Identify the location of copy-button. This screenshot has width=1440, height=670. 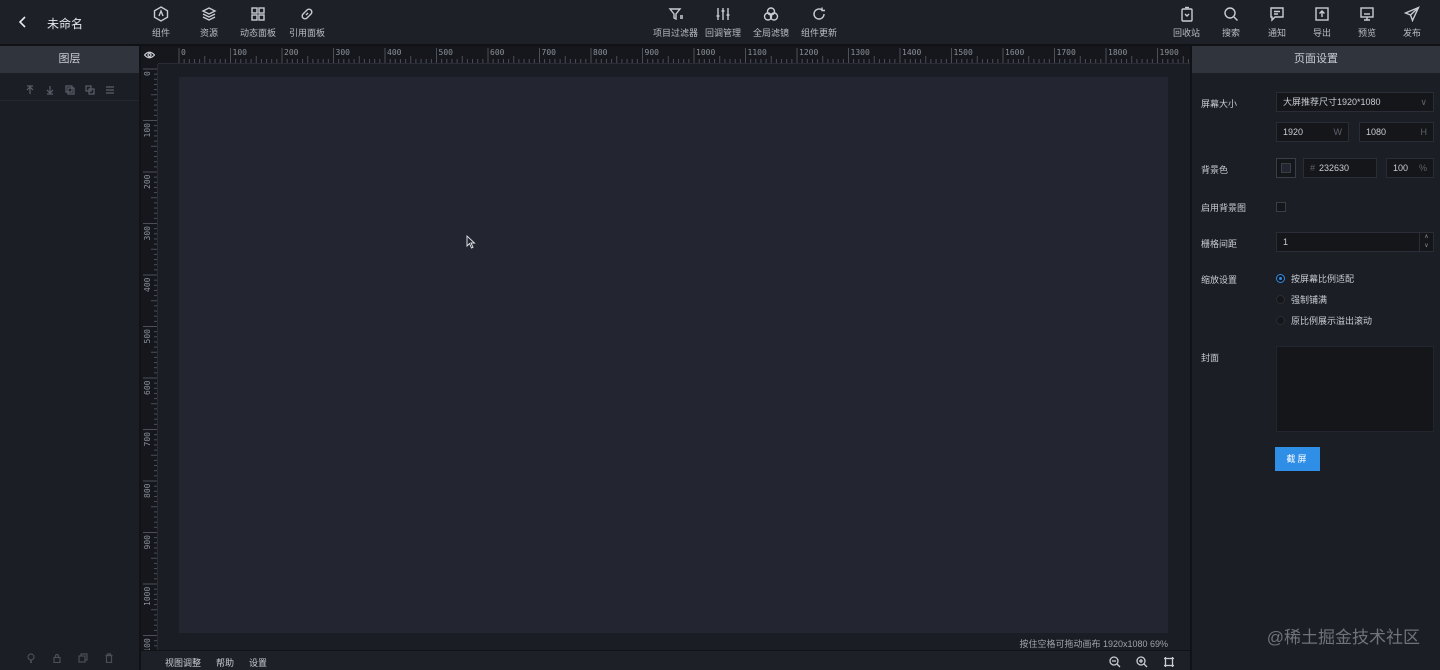
(83, 659).